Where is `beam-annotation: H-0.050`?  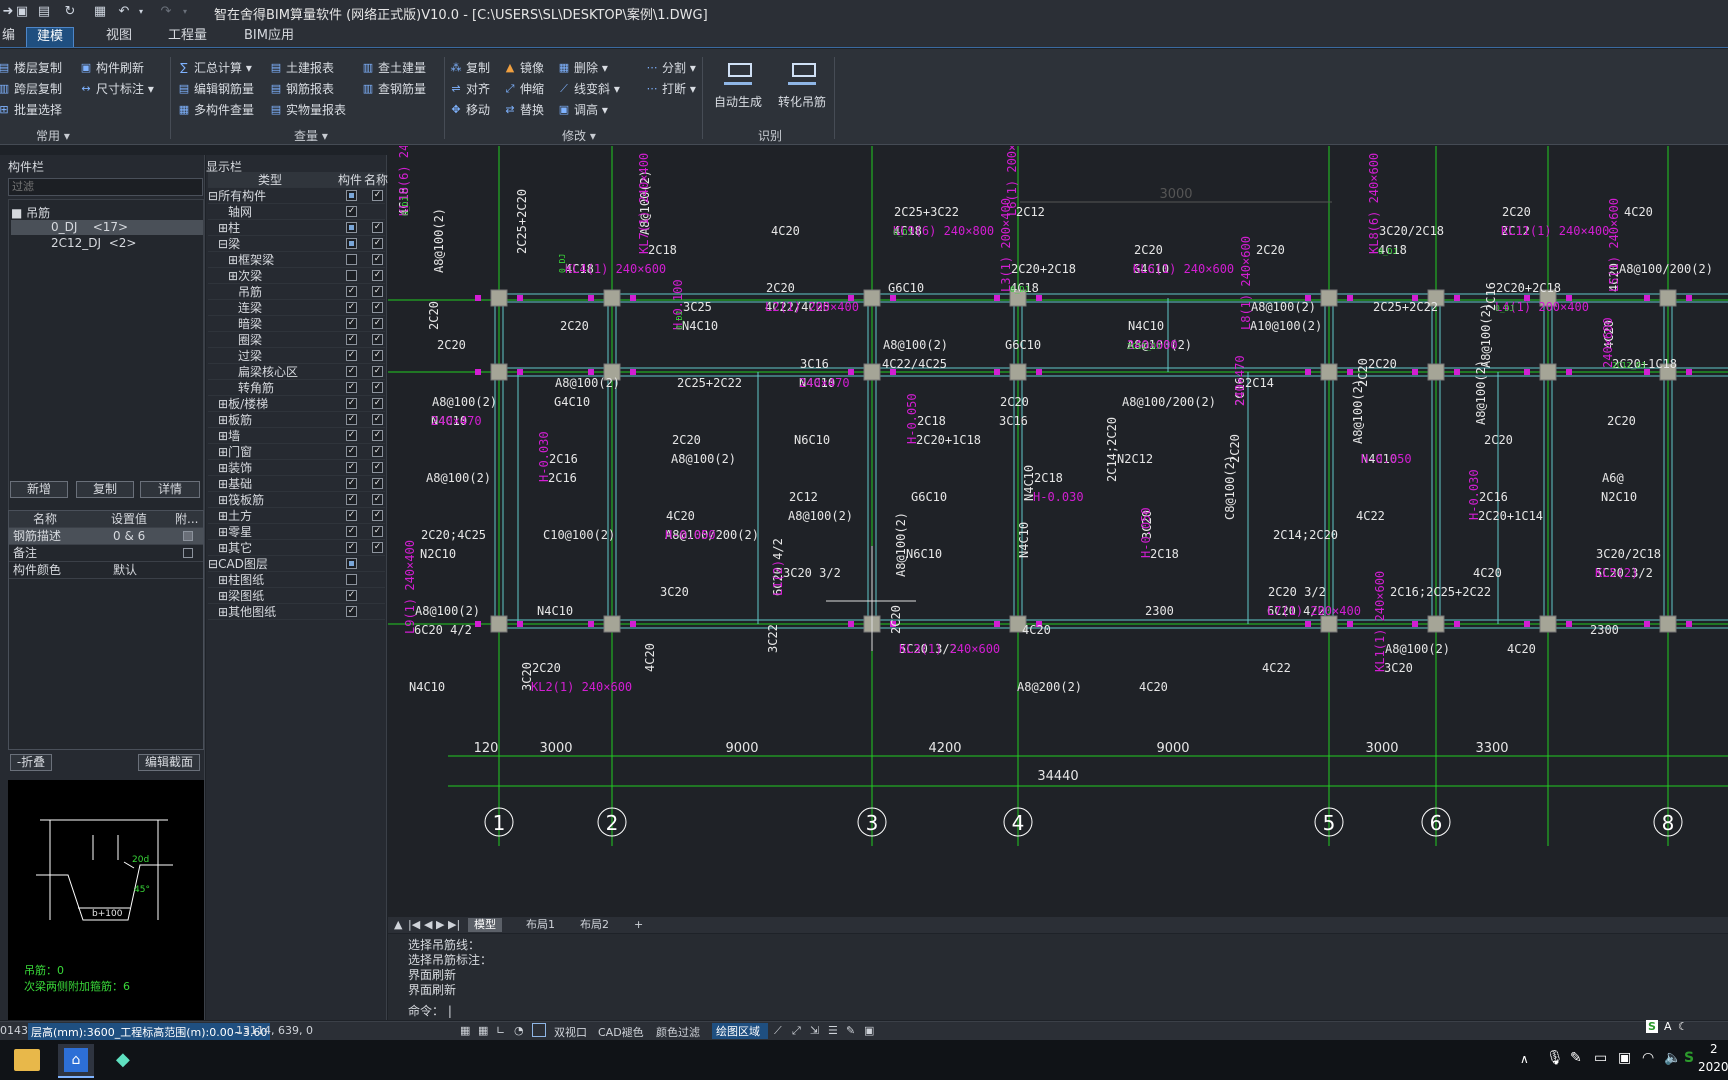 beam-annotation: H-0.050 is located at coordinates (912, 418).